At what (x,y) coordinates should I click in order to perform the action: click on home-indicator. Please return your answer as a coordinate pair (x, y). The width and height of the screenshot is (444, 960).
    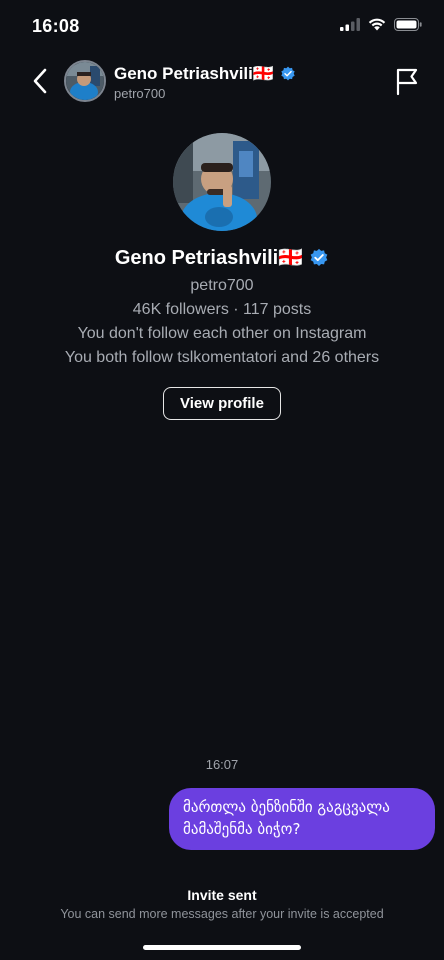
    Looking at the image, I should click on (222, 947).